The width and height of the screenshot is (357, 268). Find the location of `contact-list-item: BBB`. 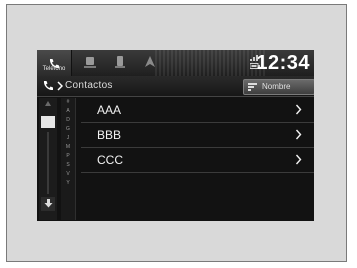

contact-list-item: BBB is located at coordinates (197, 135).